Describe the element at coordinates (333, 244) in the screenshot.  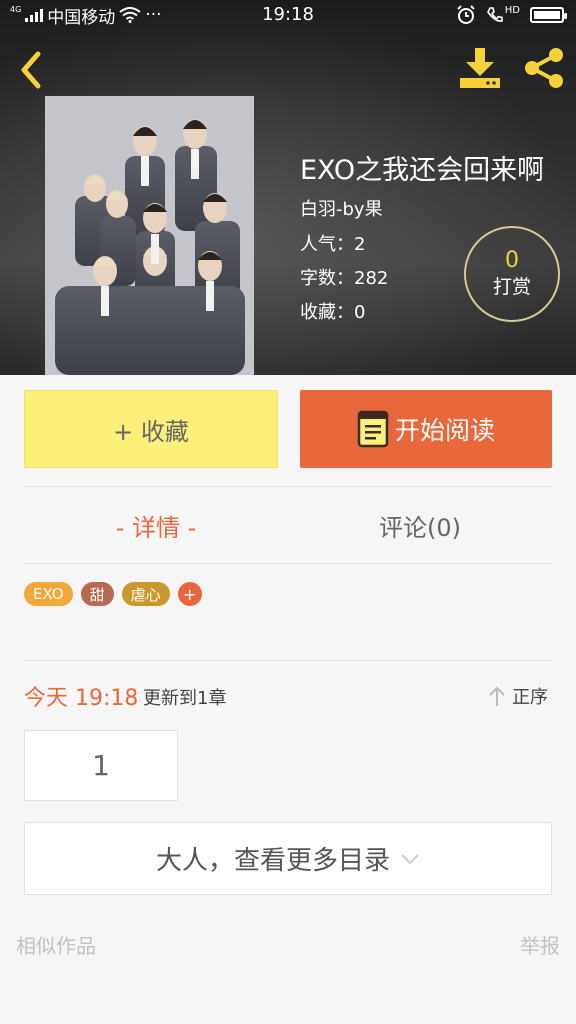
I see `popularity-stat: 人气：2` at that location.